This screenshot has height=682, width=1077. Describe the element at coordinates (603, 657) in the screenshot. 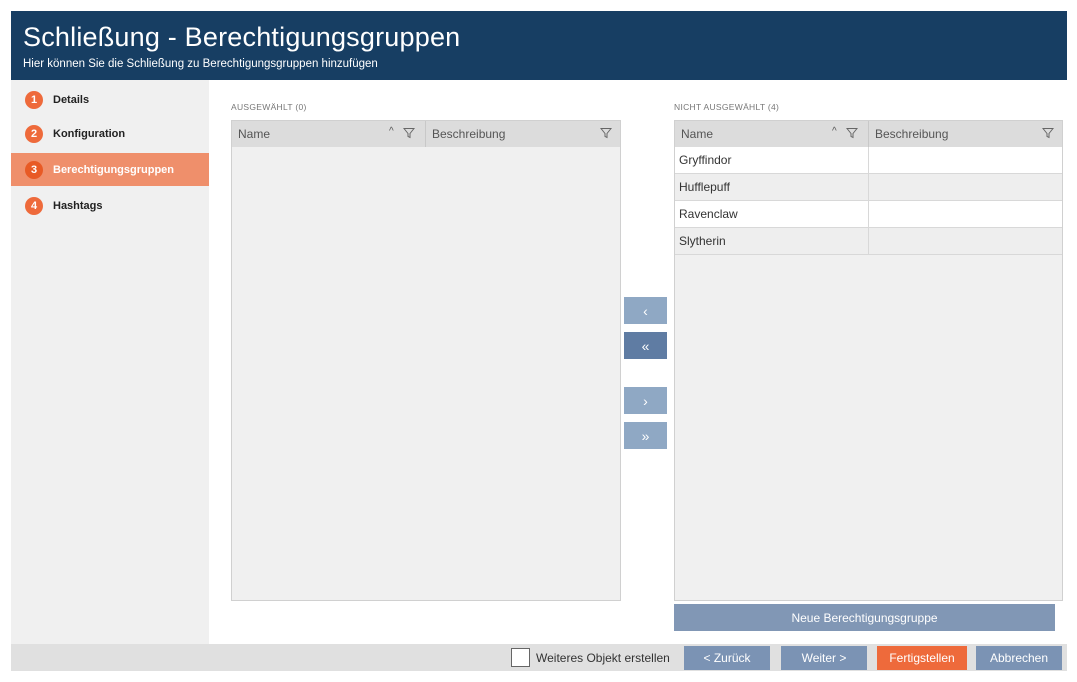

I see `create-another-label: Weiteres Objekt erstellen` at that location.